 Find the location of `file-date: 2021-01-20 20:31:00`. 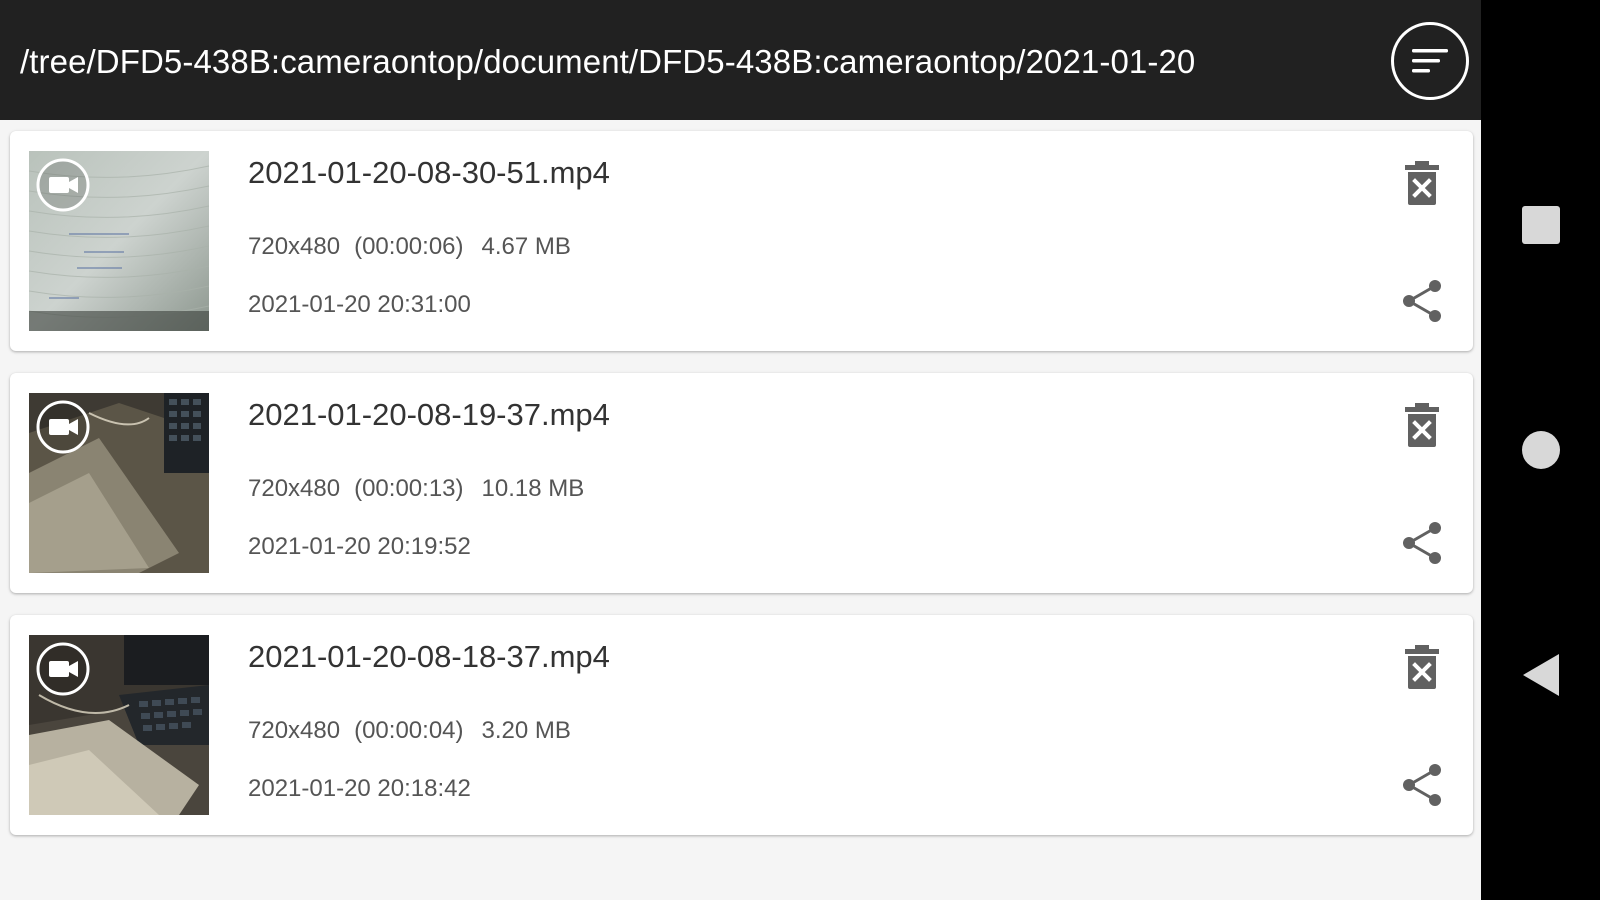

file-date: 2021-01-20 20:31:00 is located at coordinates (359, 304).